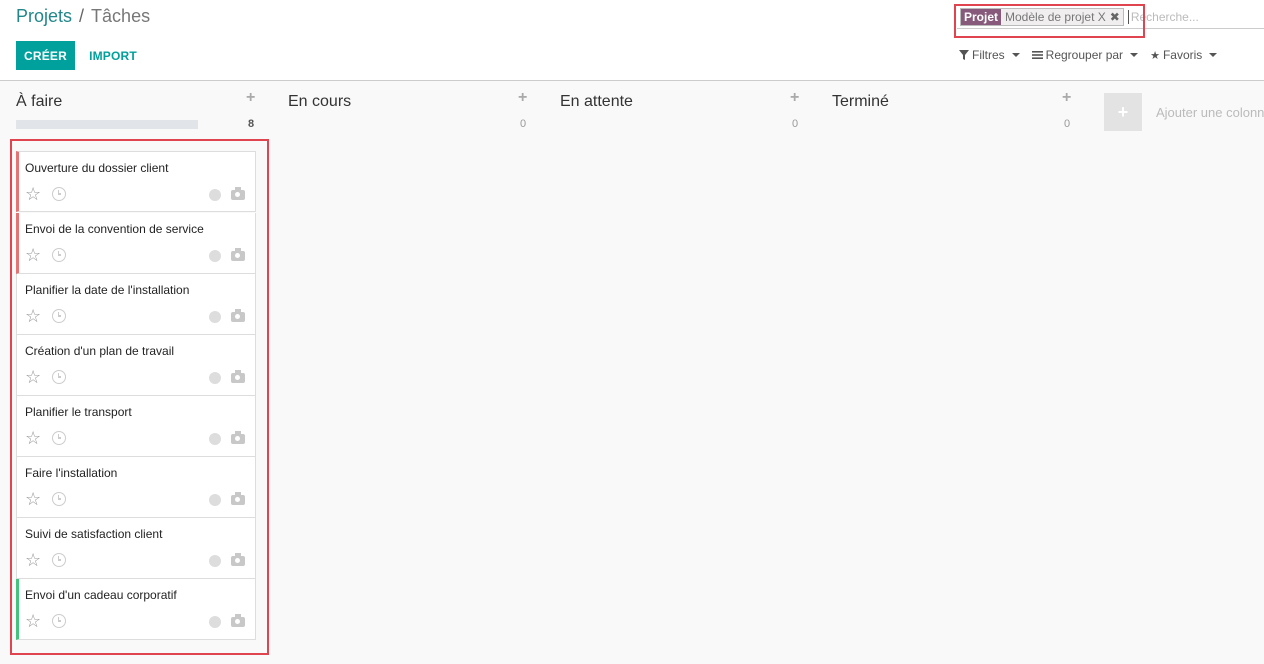 Image resolution: width=1264 pixels, height=664 pixels. I want to click on favorites-dropdown: ★ Favoris, so click(1184, 55).